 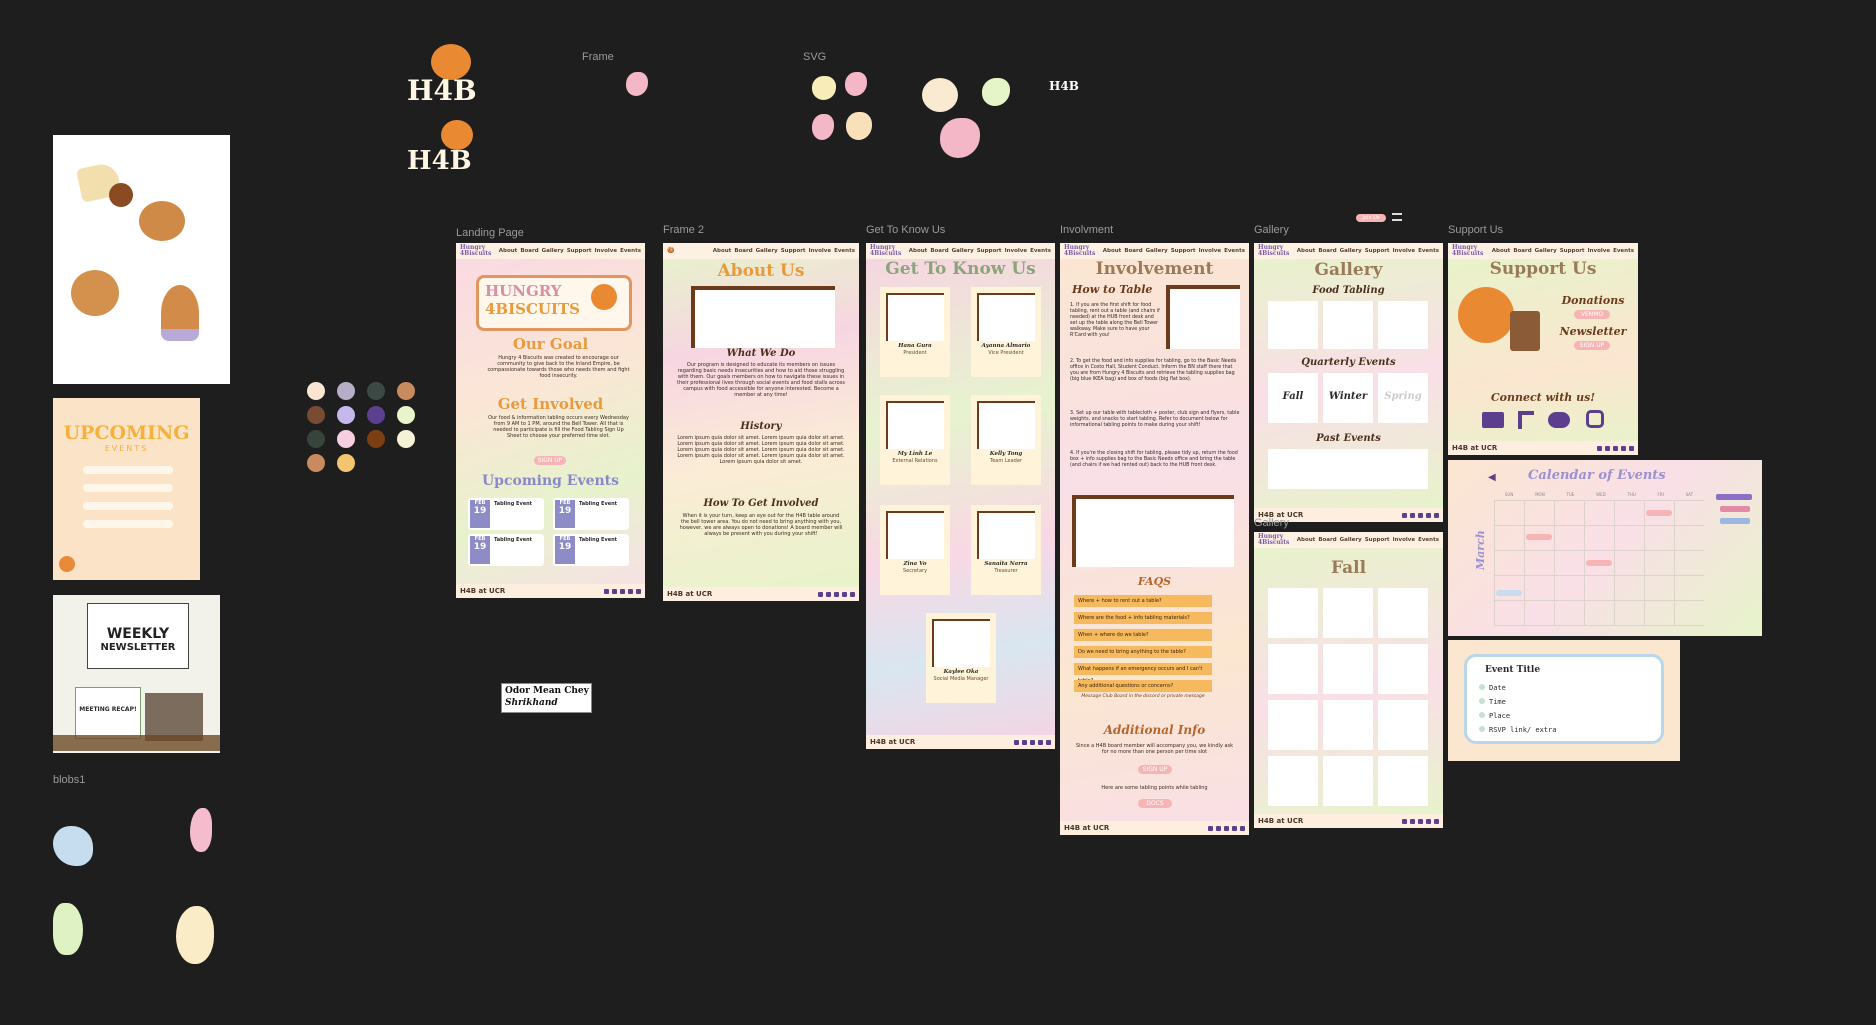 I want to click on blob-blue-icon, so click(x=73, y=846).